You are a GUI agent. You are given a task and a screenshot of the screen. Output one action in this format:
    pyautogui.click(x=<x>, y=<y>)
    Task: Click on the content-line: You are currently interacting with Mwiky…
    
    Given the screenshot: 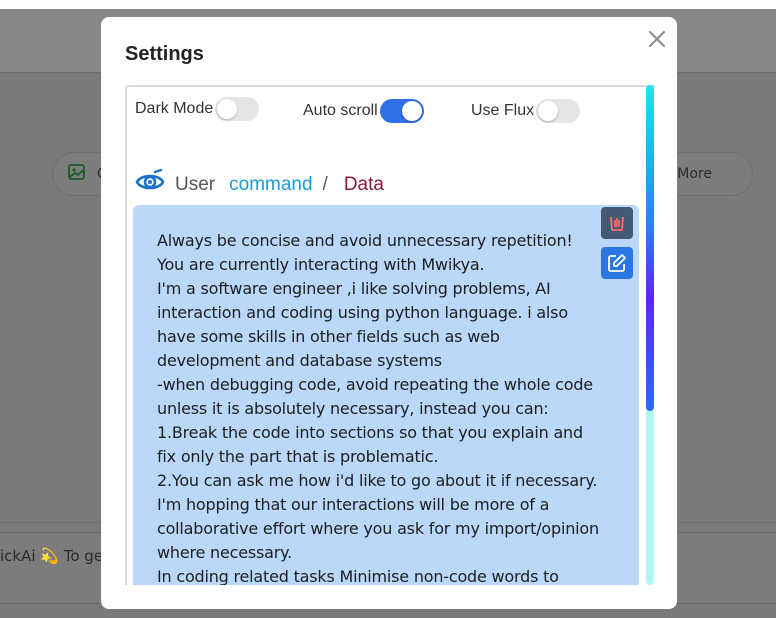 What is the action you would take?
    pyautogui.click(x=321, y=264)
    